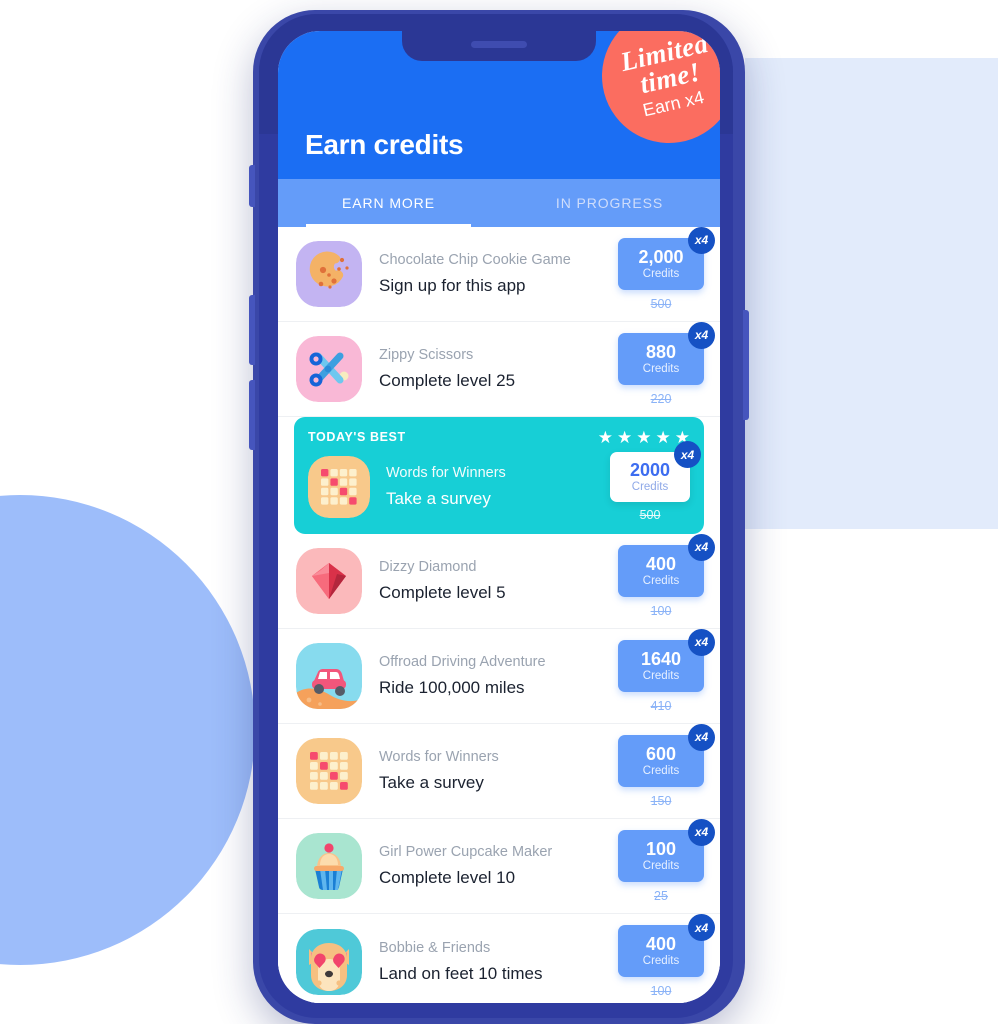  What do you see at coordinates (656, 92) in the screenshot?
I see `limited-time-promo-badge: Limited time! Earn x4` at bounding box center [656, 92].